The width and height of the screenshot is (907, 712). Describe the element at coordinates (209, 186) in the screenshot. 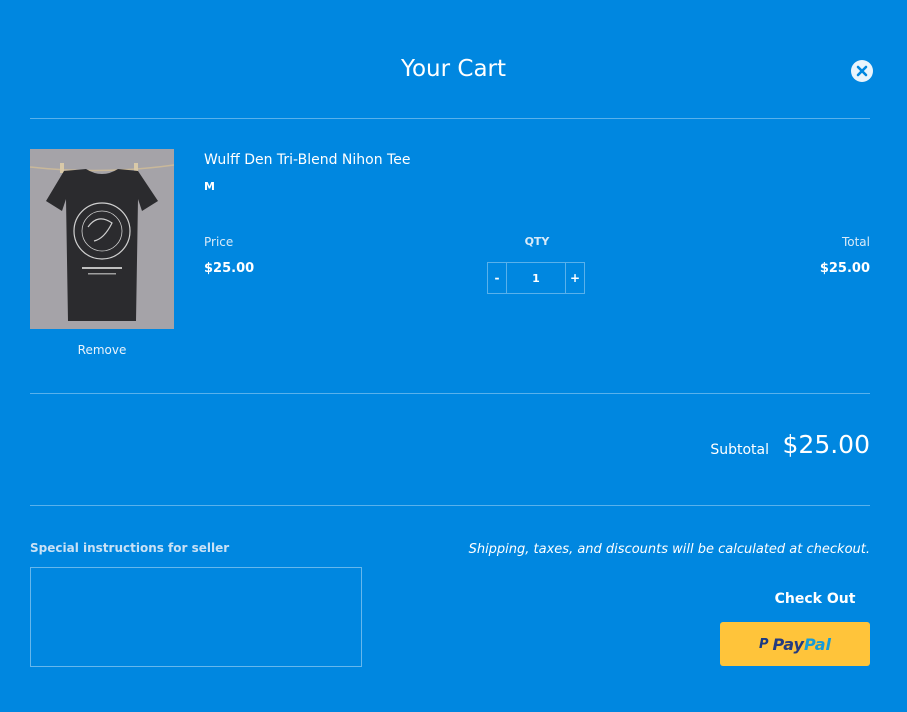

I see `product-variant: M` at that location.